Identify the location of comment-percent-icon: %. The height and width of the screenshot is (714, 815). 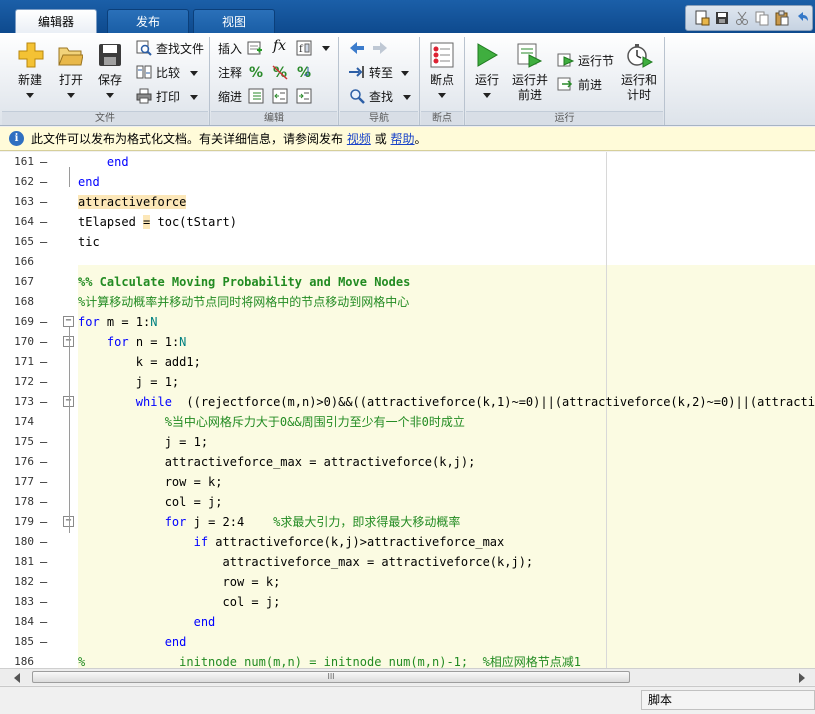
(256, 72).